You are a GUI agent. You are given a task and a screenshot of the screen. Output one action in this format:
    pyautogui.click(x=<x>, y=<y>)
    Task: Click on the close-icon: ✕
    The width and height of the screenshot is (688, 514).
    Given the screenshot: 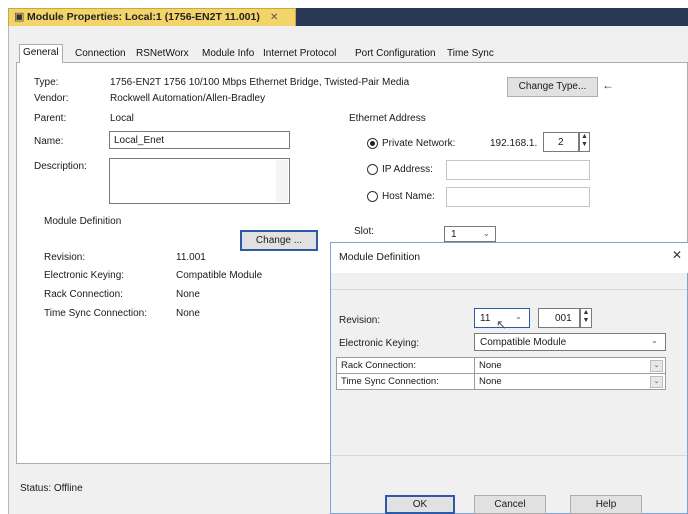 What is the action you would take?
    pyautogui.click(x=677, y=255)
    